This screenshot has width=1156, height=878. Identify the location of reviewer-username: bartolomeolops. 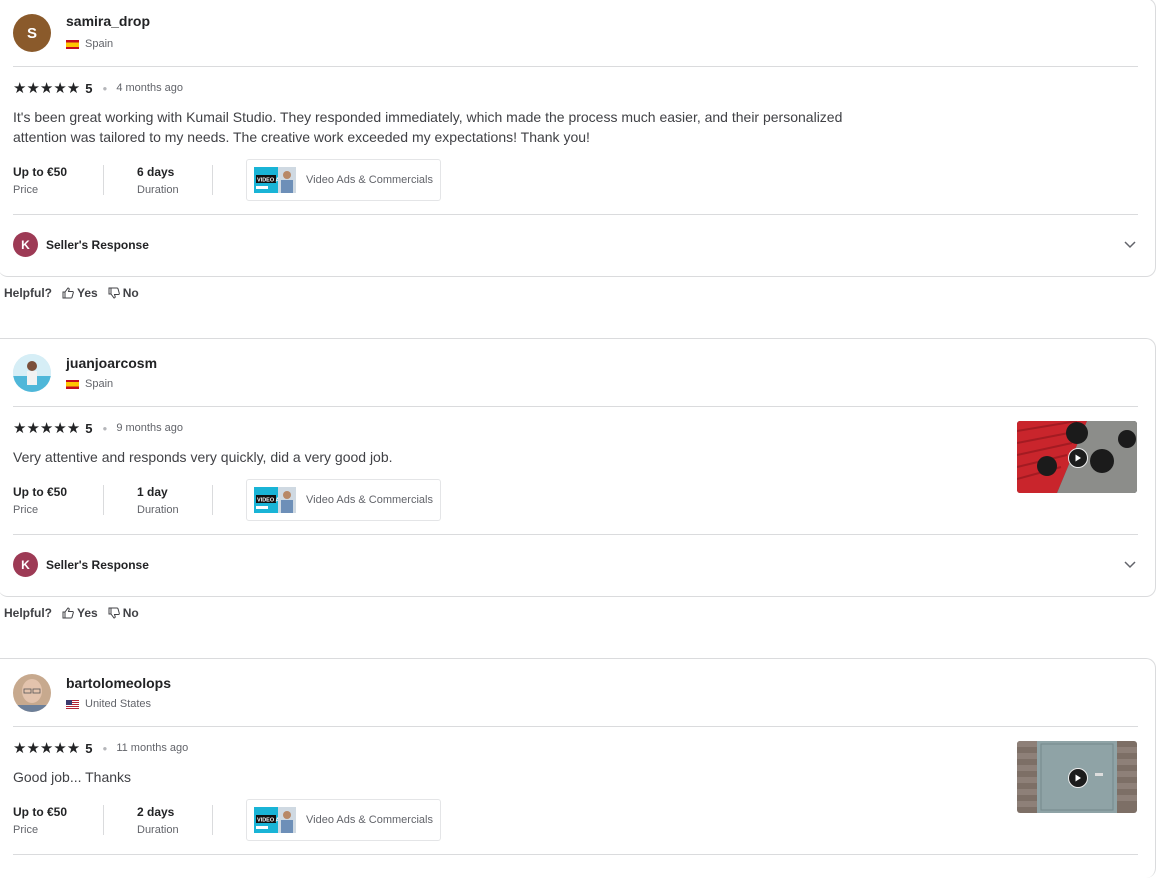
(118, 683).